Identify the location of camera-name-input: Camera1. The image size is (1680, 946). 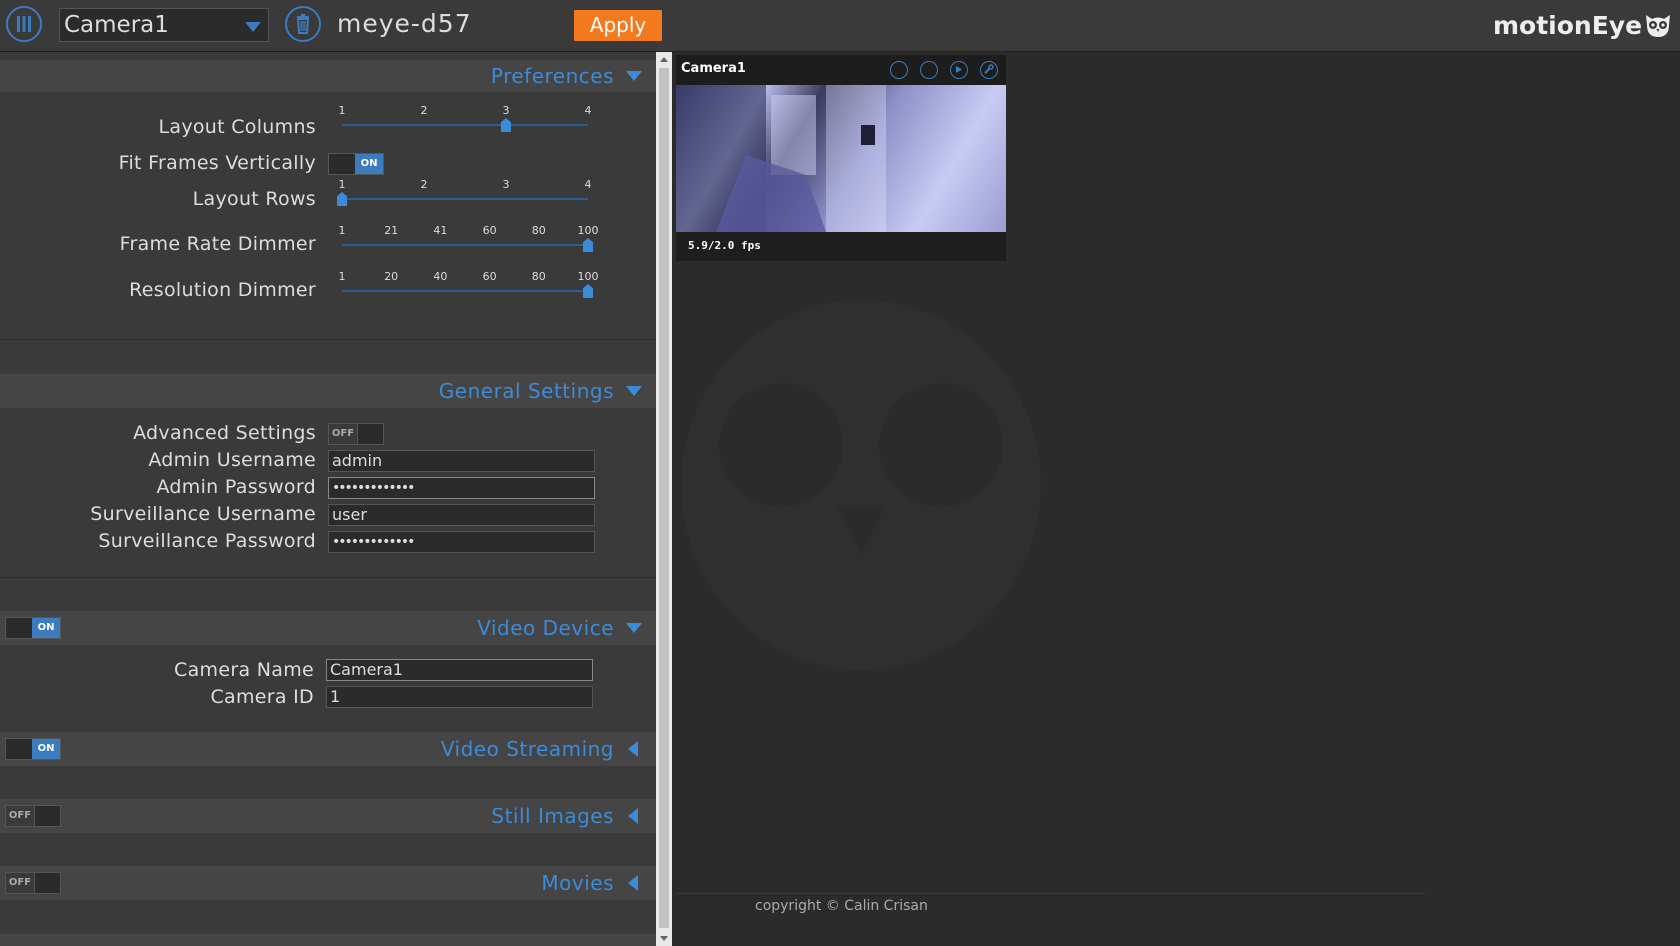
(459, 670).